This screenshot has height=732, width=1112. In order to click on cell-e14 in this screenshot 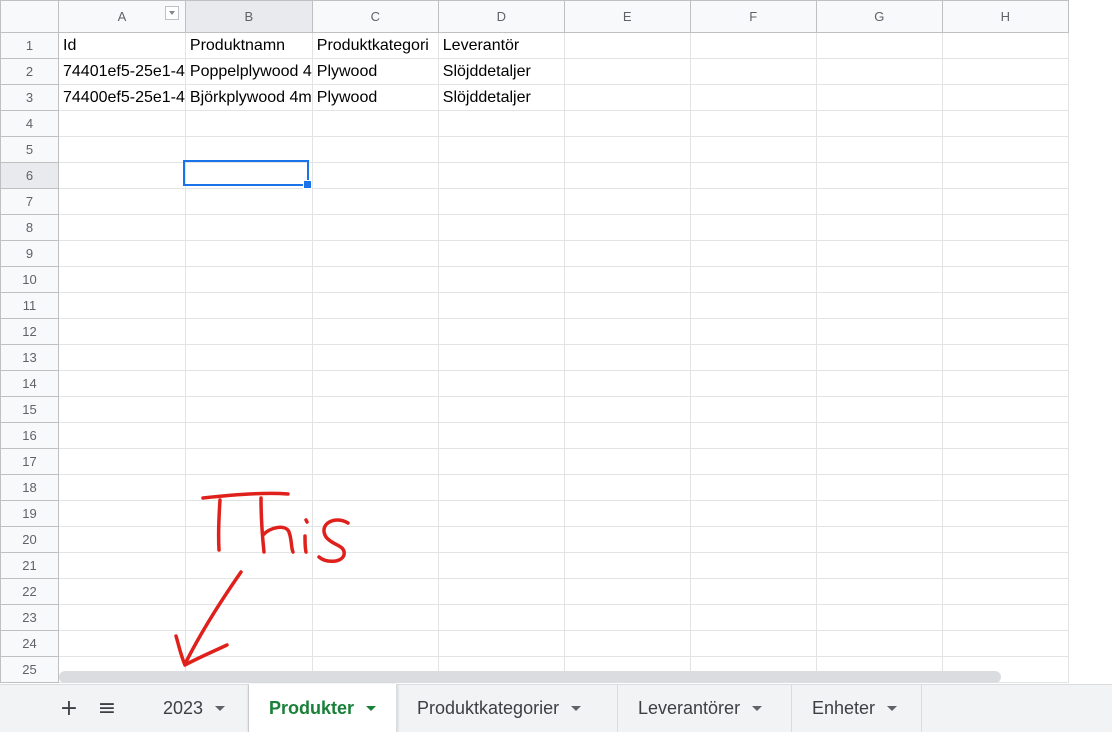, I will do `click(627, 383)`.